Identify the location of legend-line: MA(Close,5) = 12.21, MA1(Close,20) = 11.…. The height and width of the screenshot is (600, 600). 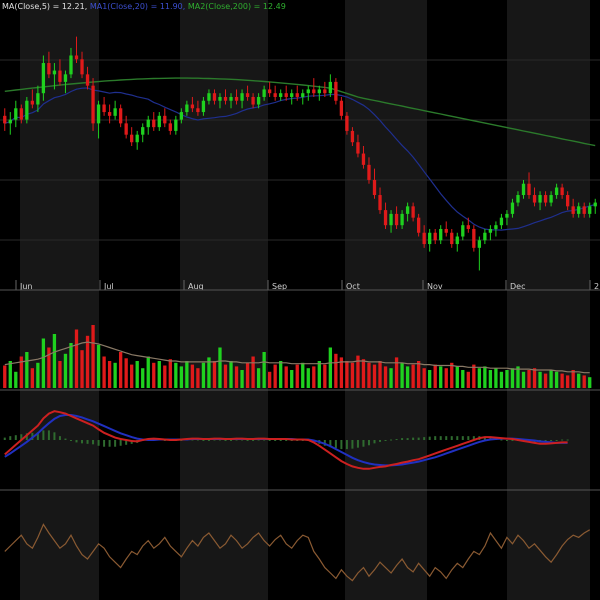
(144, 6).